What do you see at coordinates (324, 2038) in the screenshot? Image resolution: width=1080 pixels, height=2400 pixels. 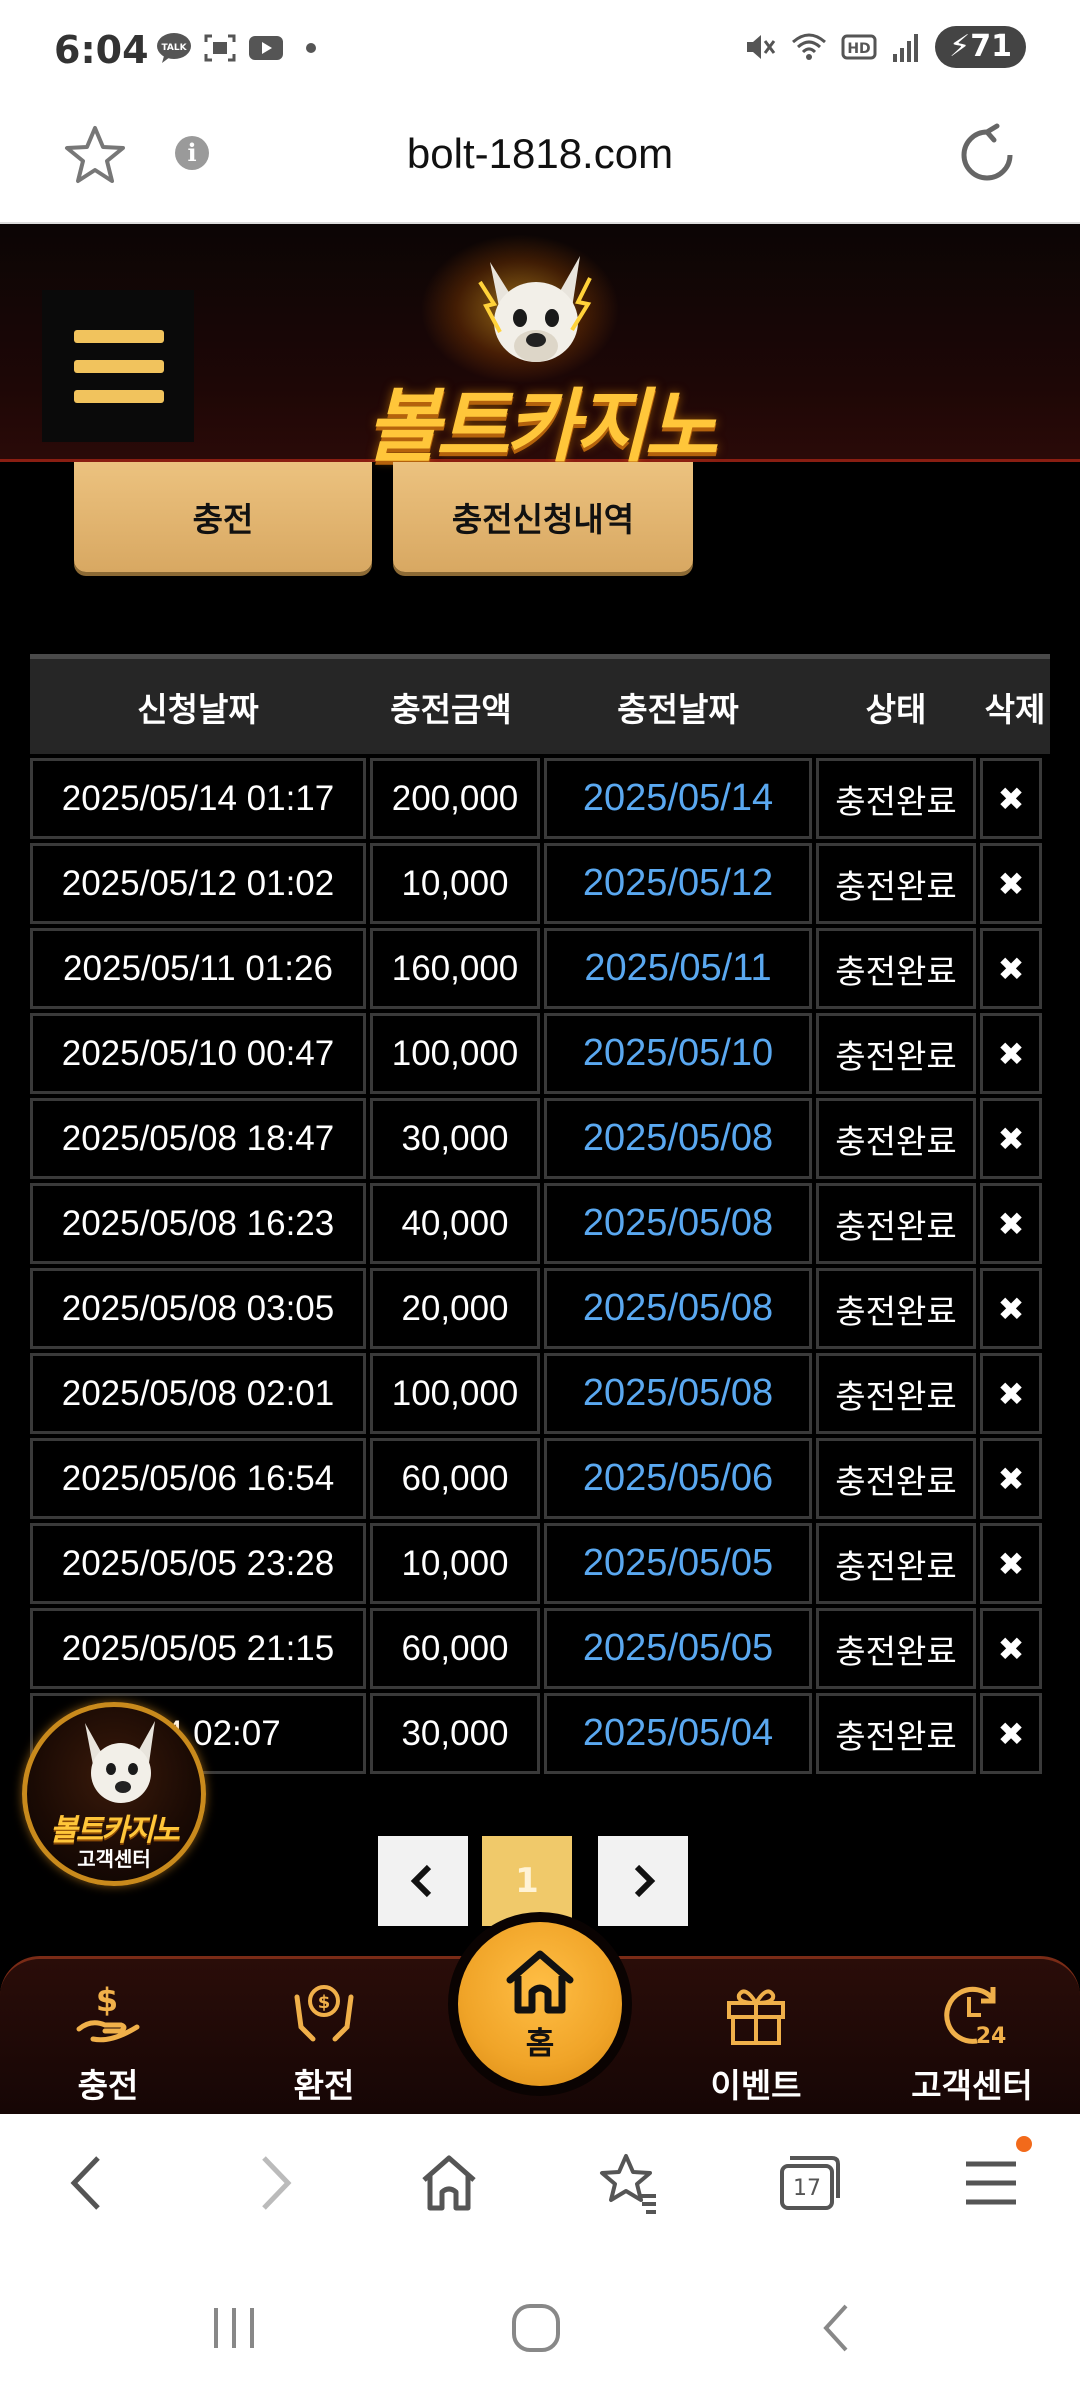 I see `nav-item-exchange: $ 환전` at bounding box center [324, 2038].